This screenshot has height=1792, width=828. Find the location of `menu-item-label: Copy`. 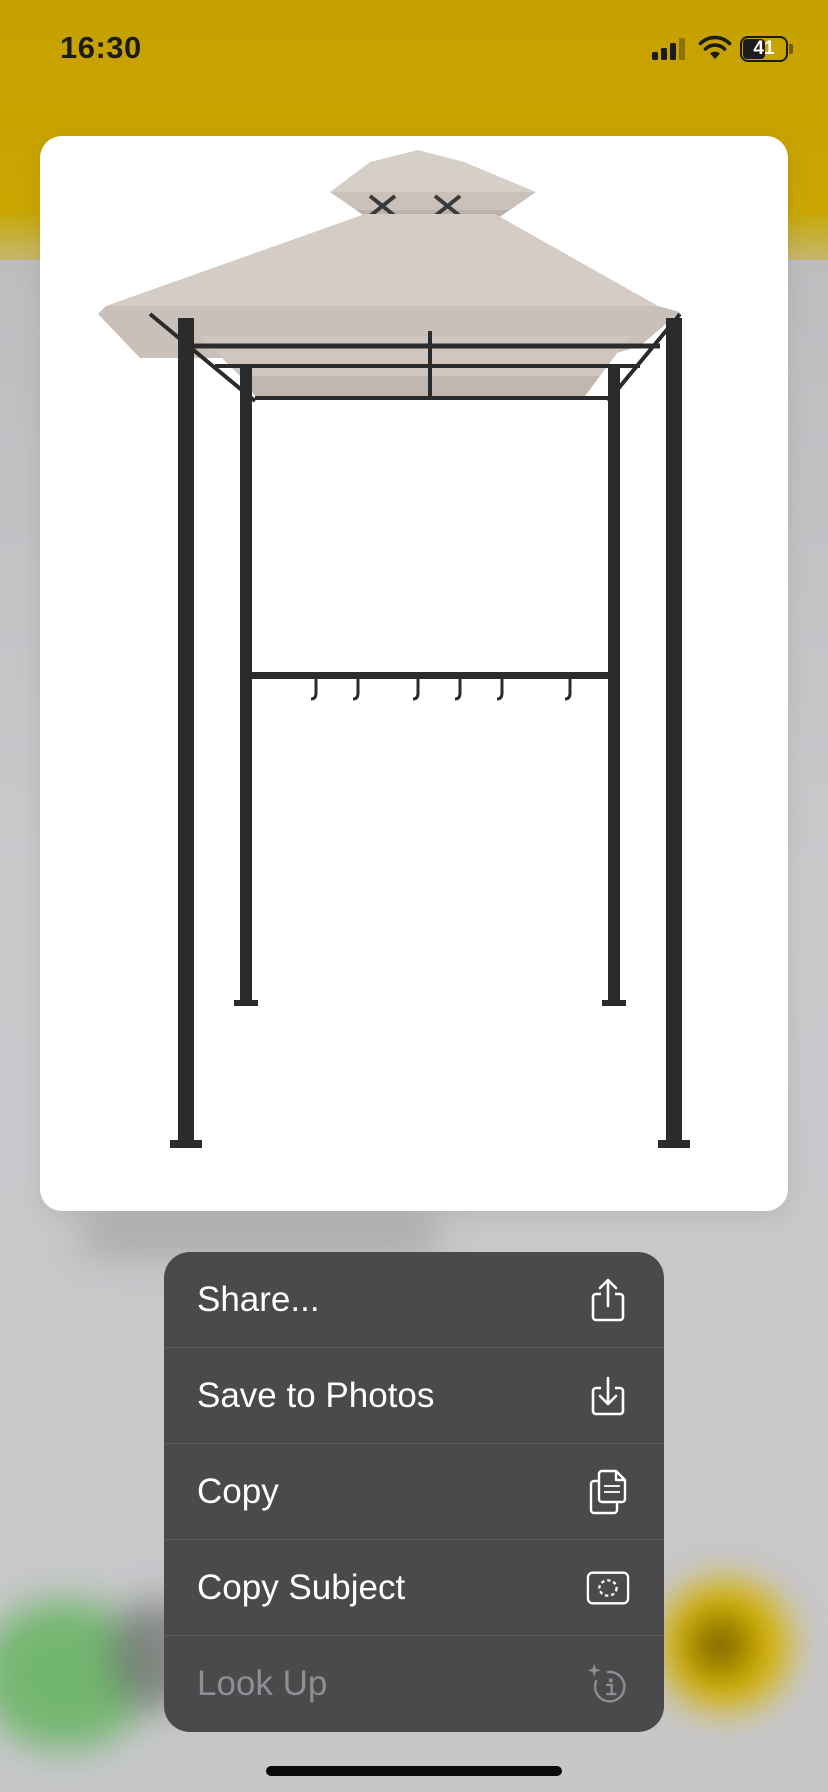

menu-item-label: Copy is located at coordinates (238, 1491).